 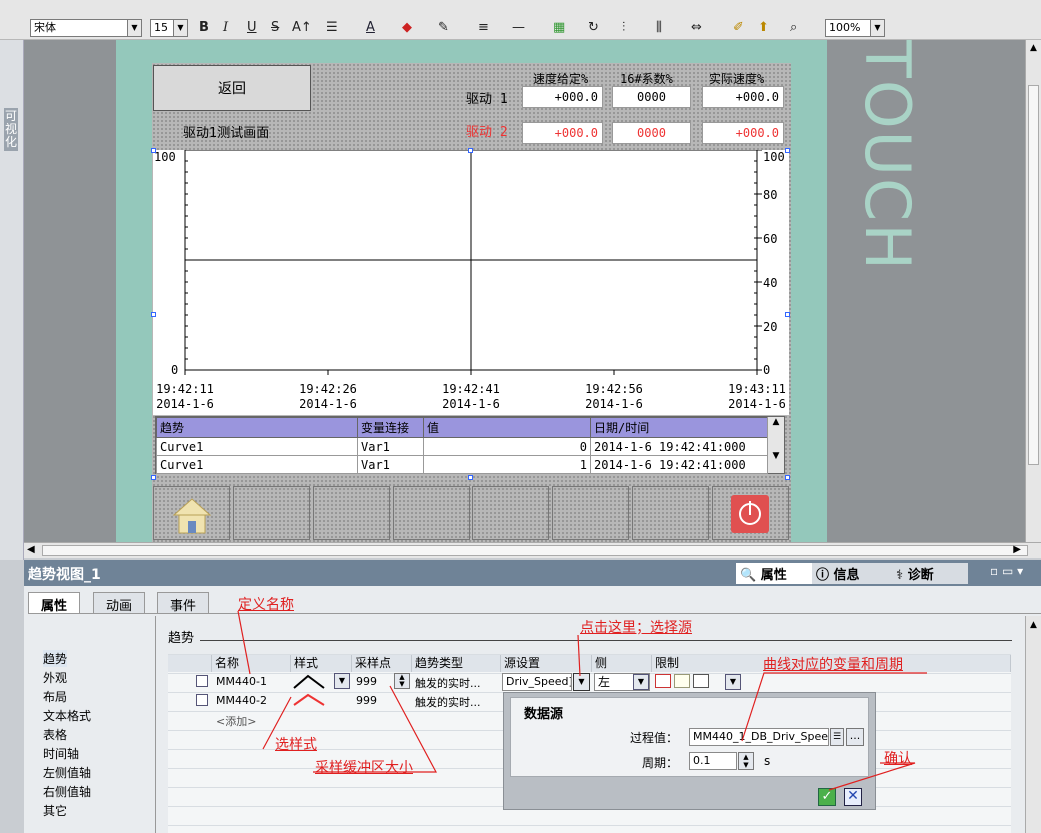 I want to click on tab-animation: 动画, so click(x=119, y=603).